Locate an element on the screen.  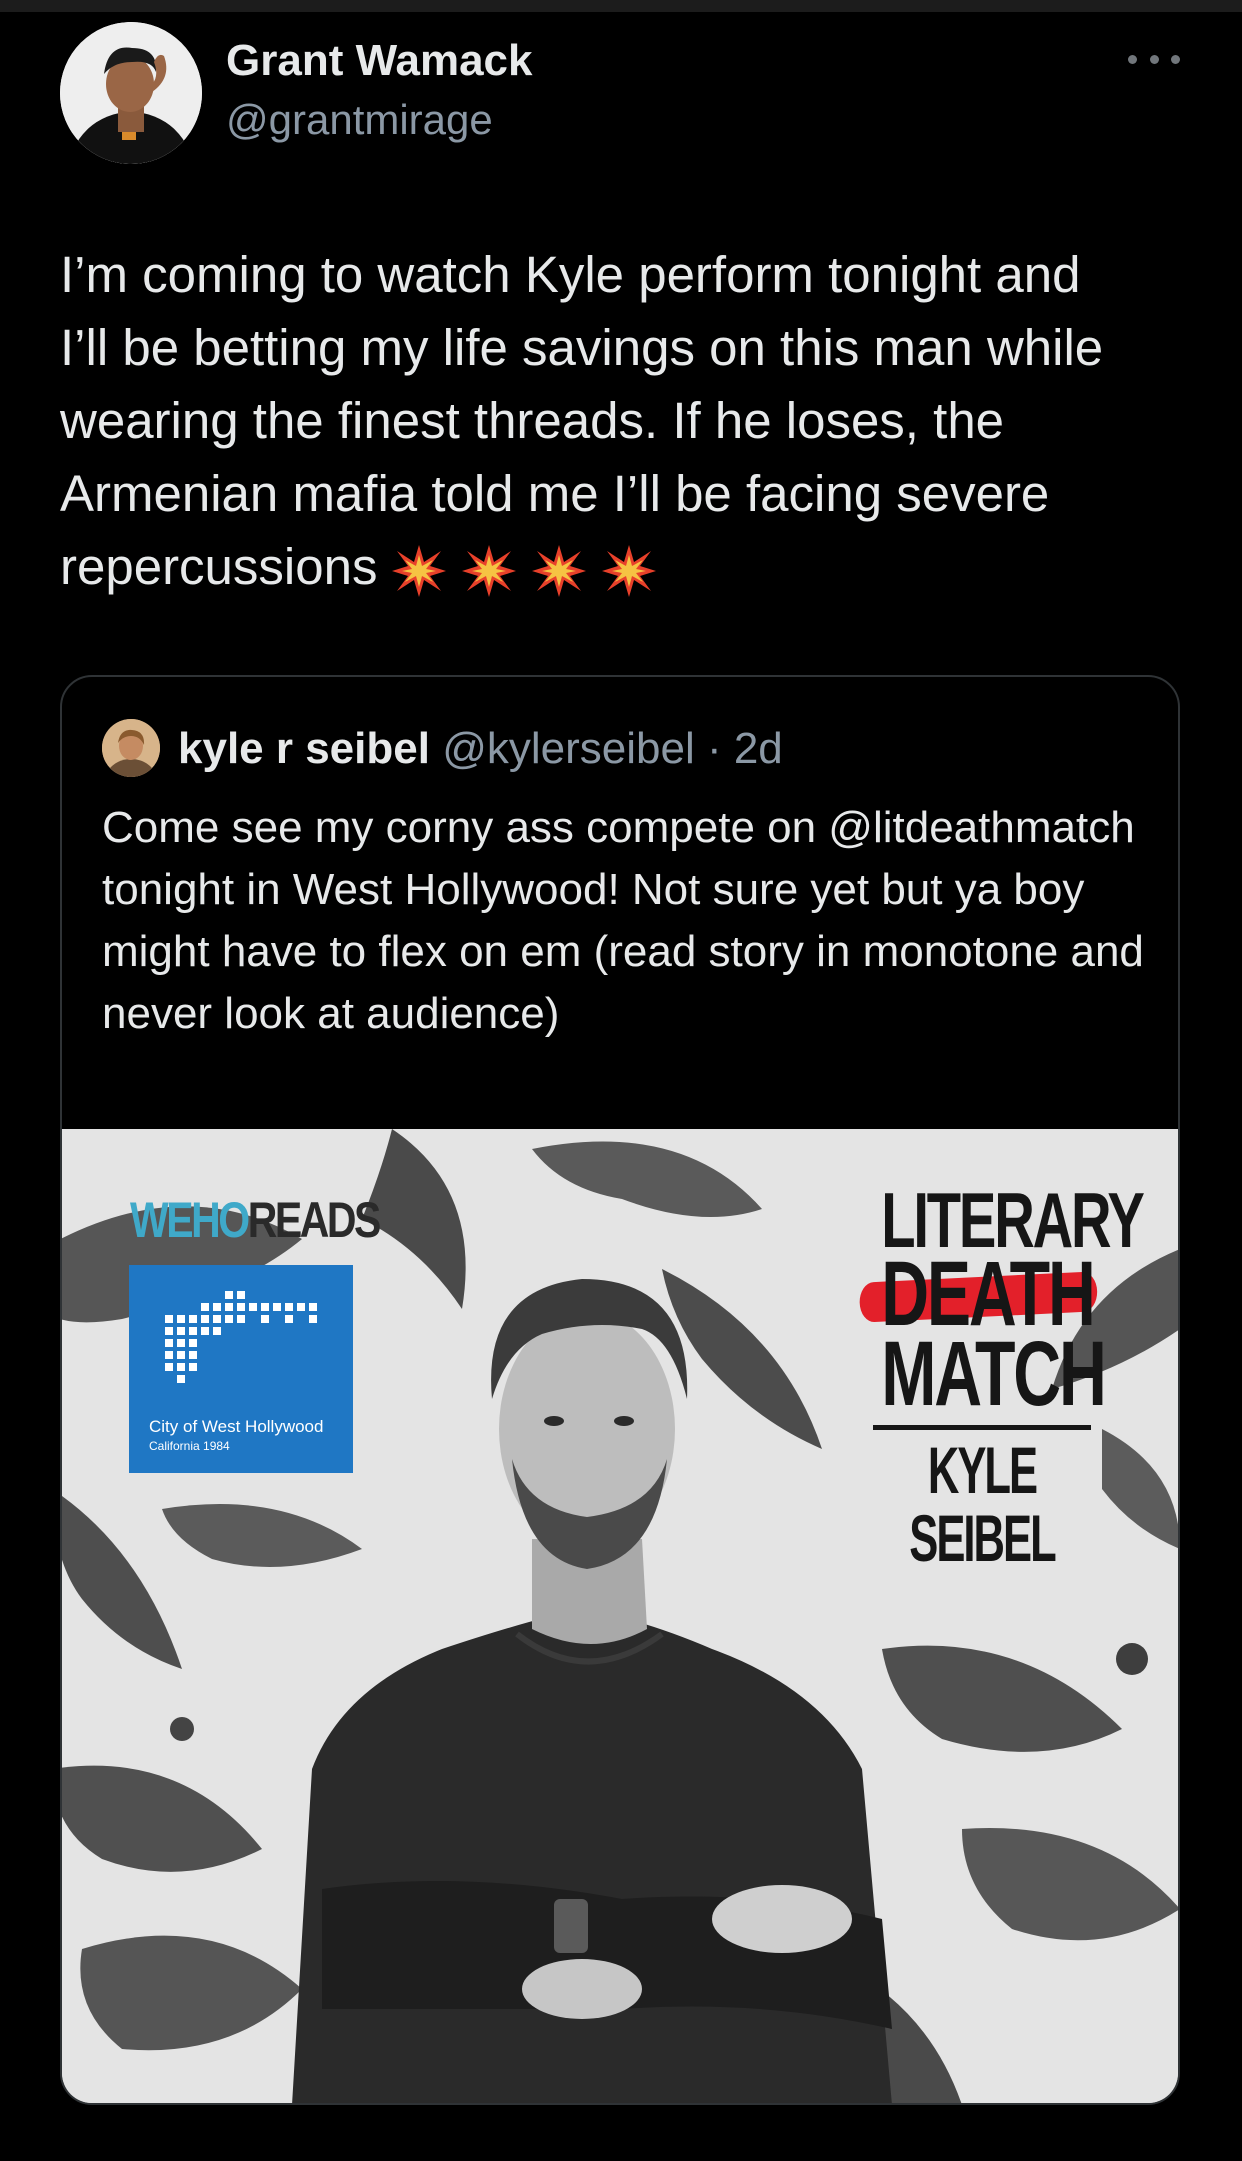
event-performer: KYLE SEIBEL is located at coordinates (982, 1504).